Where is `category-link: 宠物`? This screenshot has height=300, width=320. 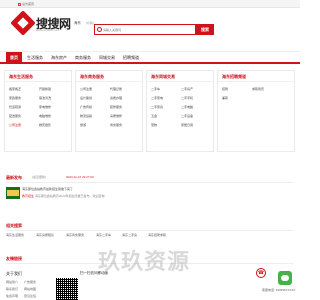
category-link: 宠物 is located at coordinates (154, 125).